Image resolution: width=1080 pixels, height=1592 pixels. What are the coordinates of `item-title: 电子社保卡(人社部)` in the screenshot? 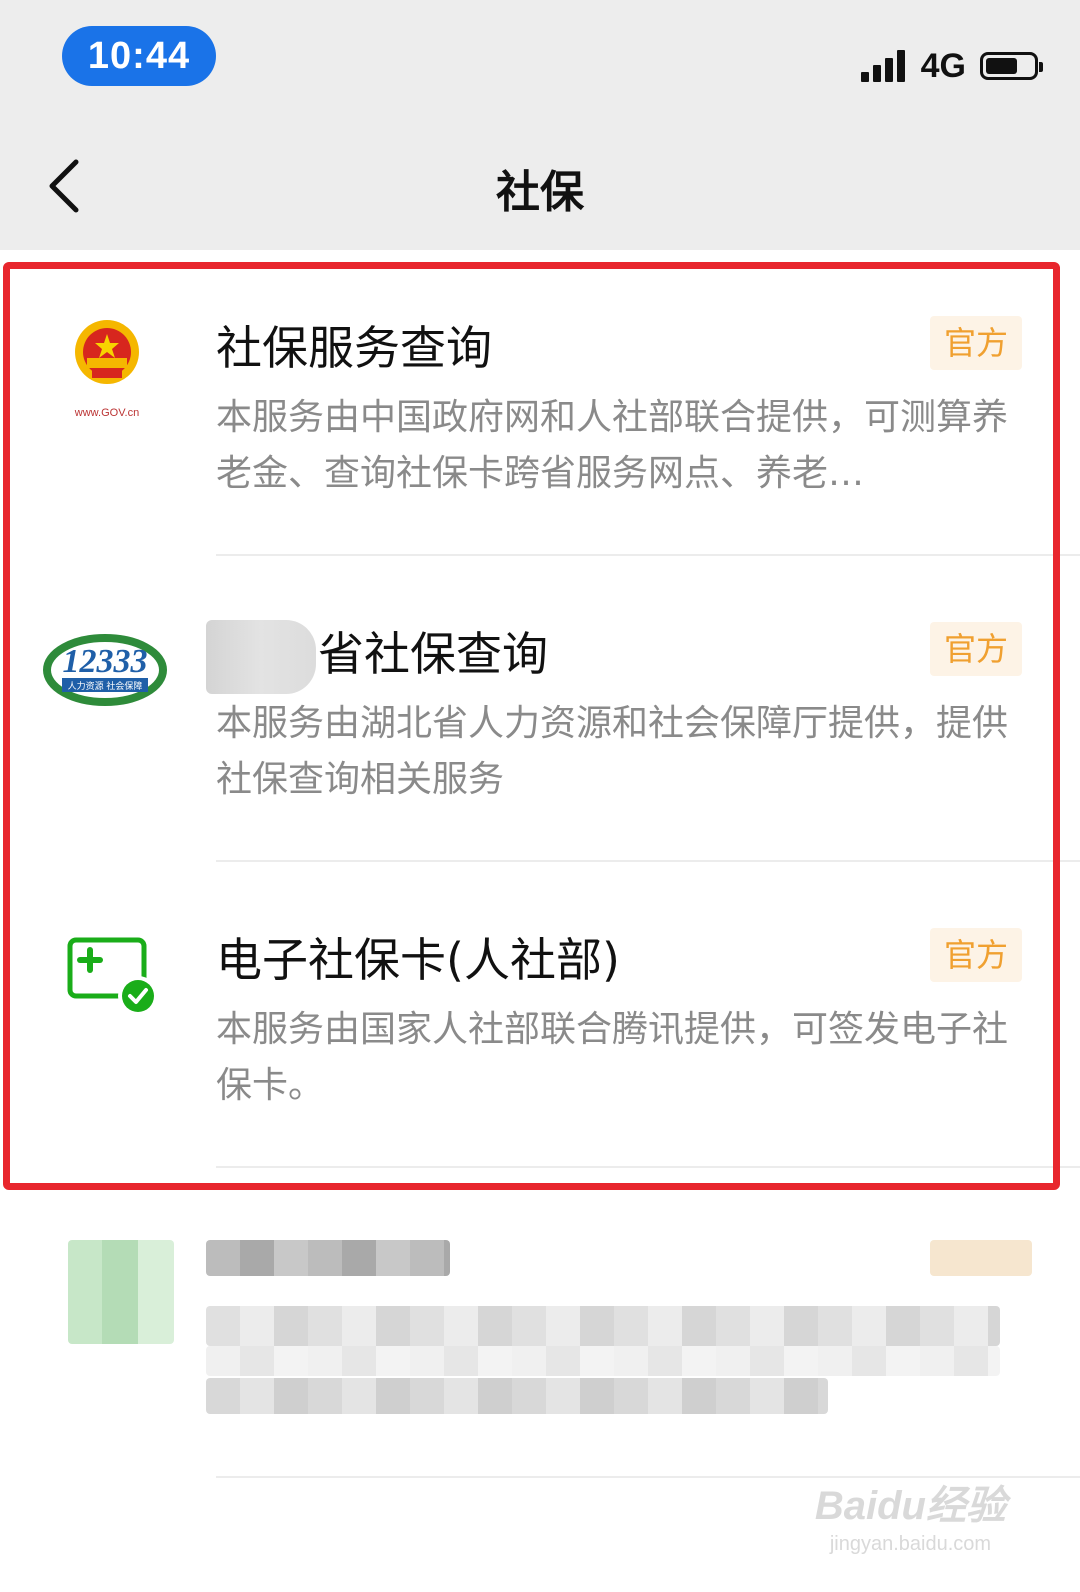 It's located at (418, 960).